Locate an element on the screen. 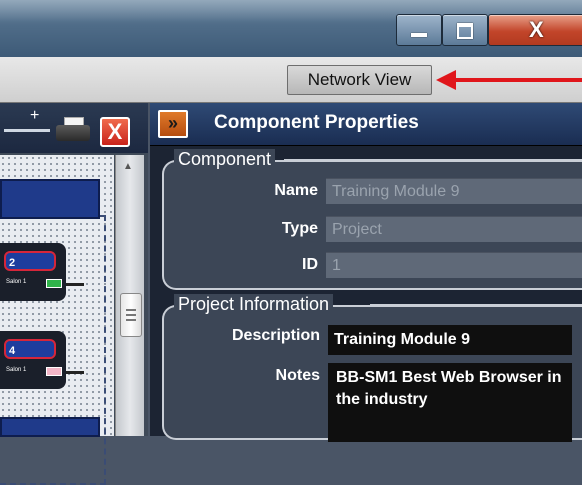 This screenshot has width=582, height=485. scrollbar-thumb is located at coordinates (131, 315).